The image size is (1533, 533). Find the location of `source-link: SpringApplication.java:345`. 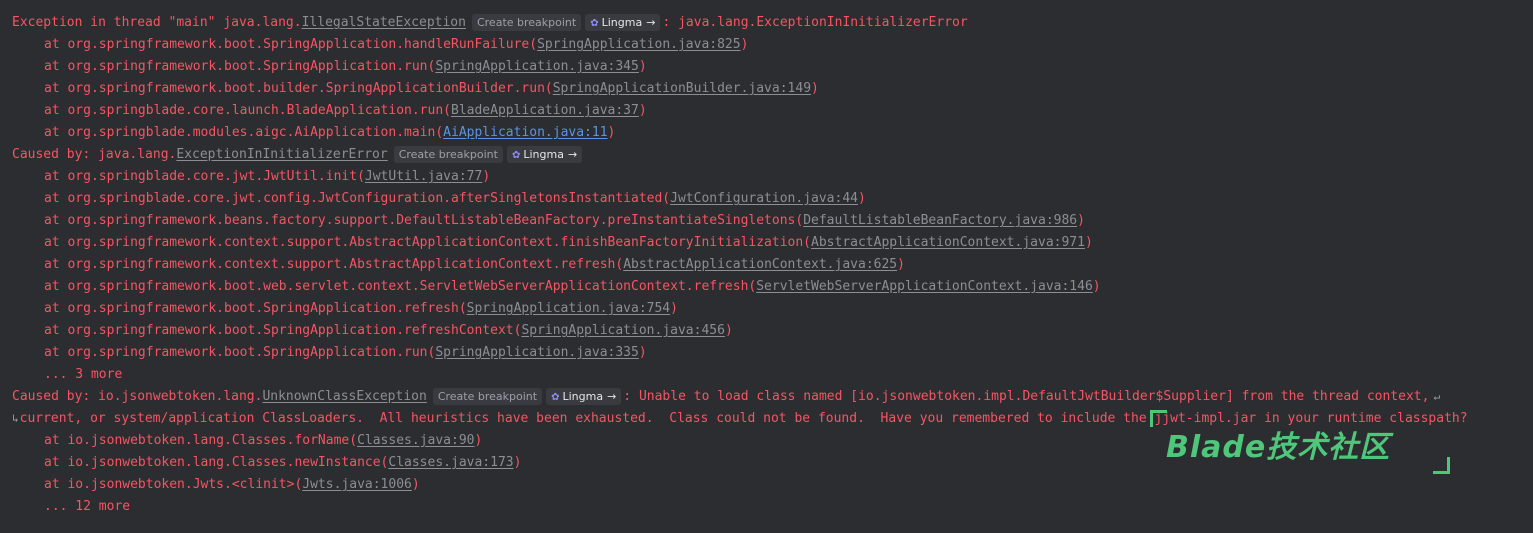

source-link: SpringApplication.java:345 is located at coordinates (537, 66).